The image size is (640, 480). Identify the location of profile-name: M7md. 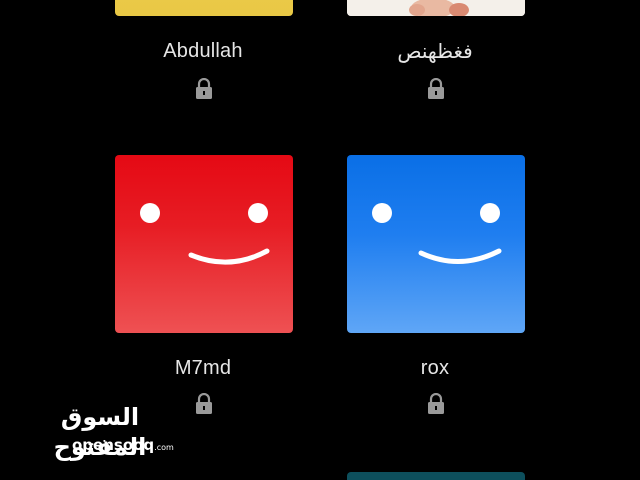
(203, 368).